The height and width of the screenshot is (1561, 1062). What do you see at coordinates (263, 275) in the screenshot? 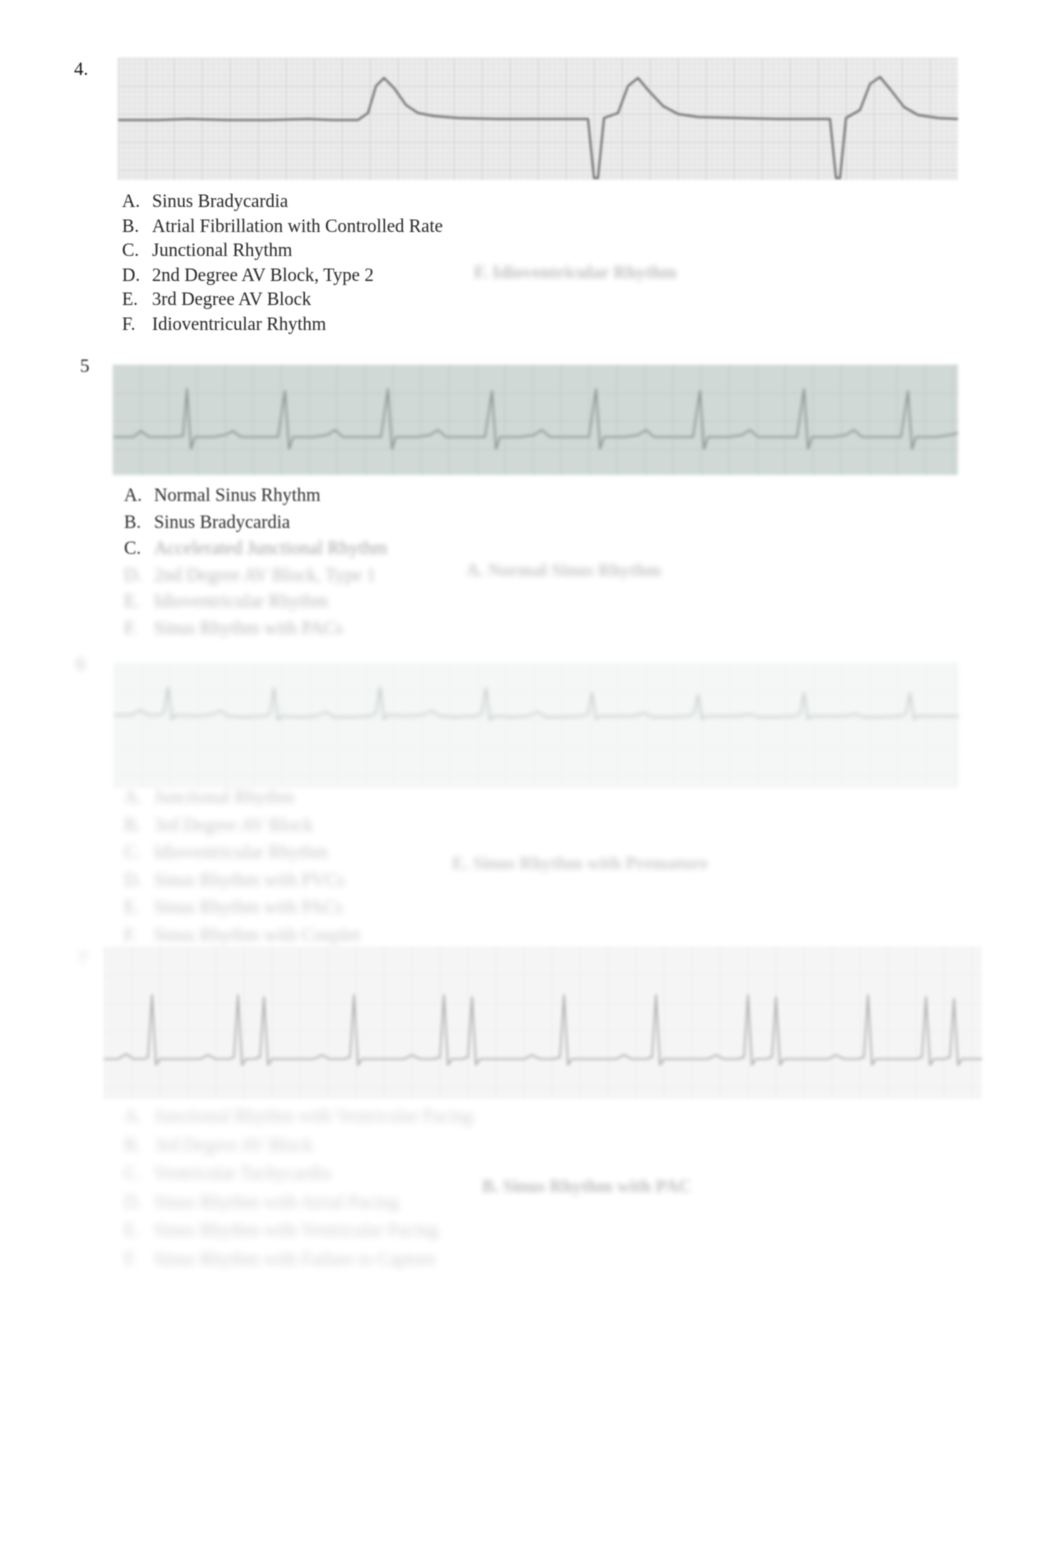
I see `option-text: 2nd Degree AV Block, Type 2` at bounding box center [263, 275].